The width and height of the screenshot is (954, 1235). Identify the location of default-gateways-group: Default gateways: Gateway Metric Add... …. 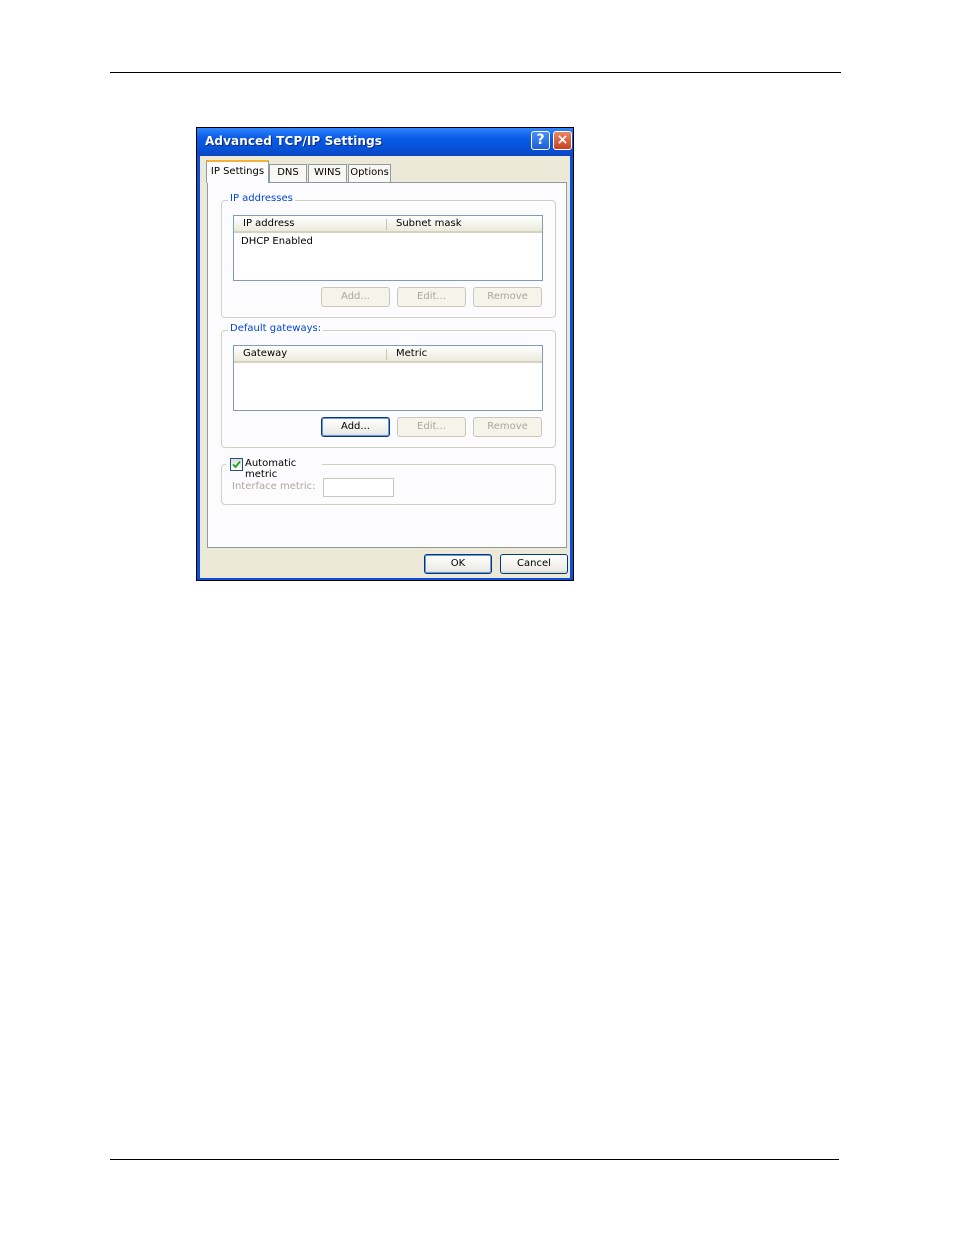
(388, 385).